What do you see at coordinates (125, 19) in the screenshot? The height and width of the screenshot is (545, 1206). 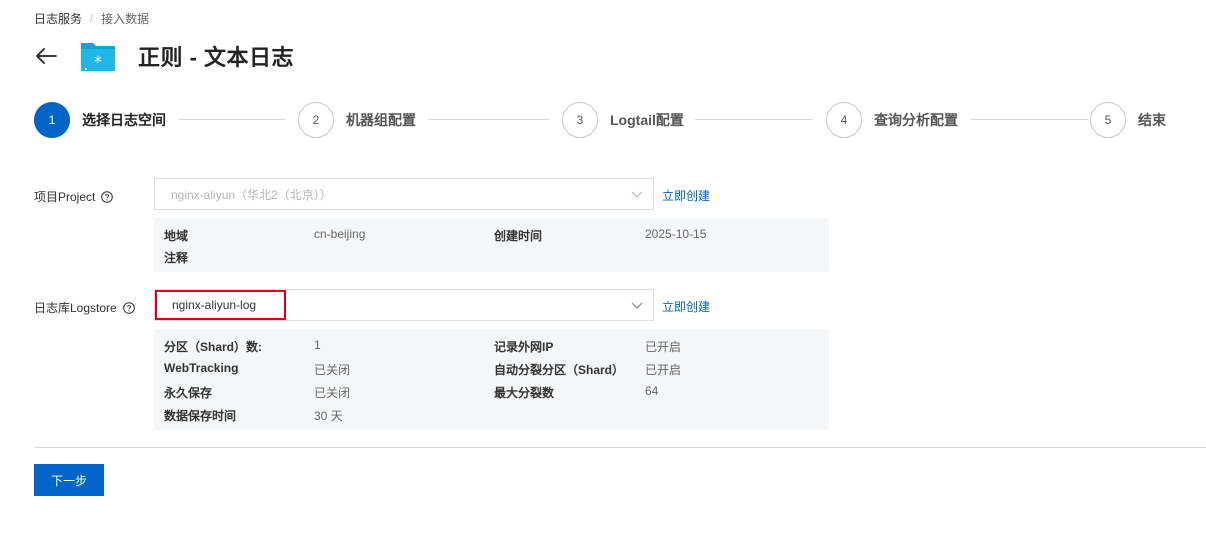 I see `breadcrumb-current: 接入数据` at bounding box center [125, 19].